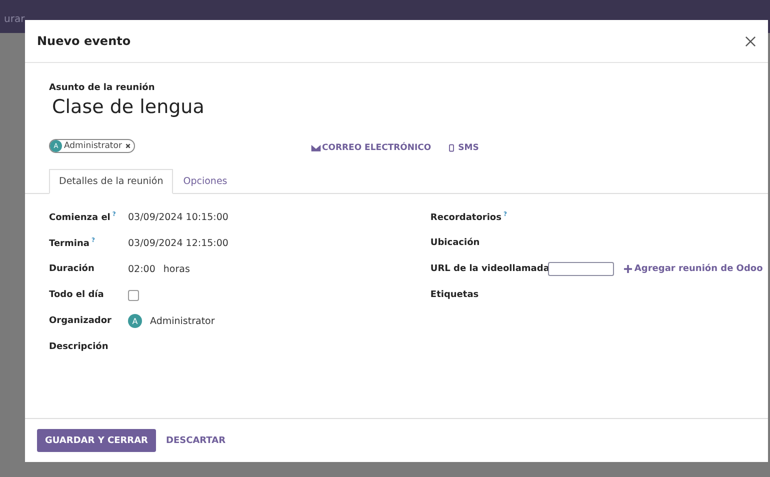 The height and width of the screenshot is (477, 770). What do you see at coordinates (83, 217) in the screenshot?
I see `field-label: Comienza el $^{?}$` at bounding box center [83, 217].